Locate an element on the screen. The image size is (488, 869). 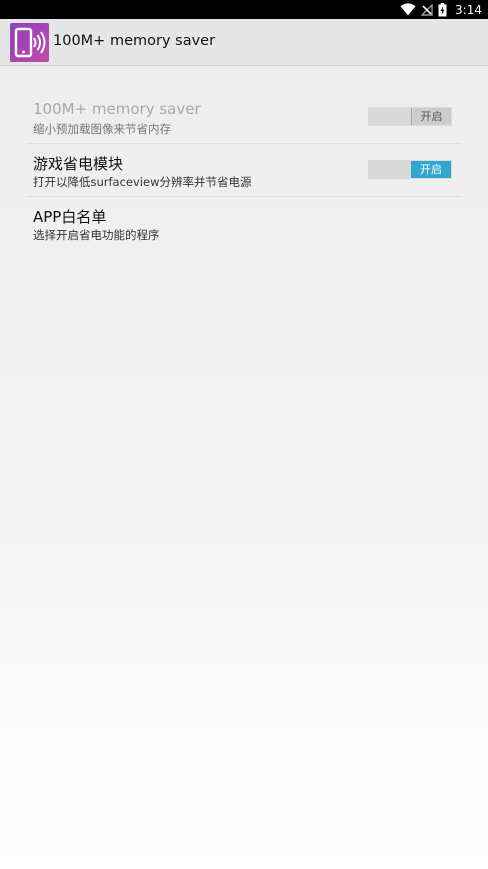
pref-summary: 打开以降低surfaceview分辨率并节省电源 is located at coordinates (142, 182).